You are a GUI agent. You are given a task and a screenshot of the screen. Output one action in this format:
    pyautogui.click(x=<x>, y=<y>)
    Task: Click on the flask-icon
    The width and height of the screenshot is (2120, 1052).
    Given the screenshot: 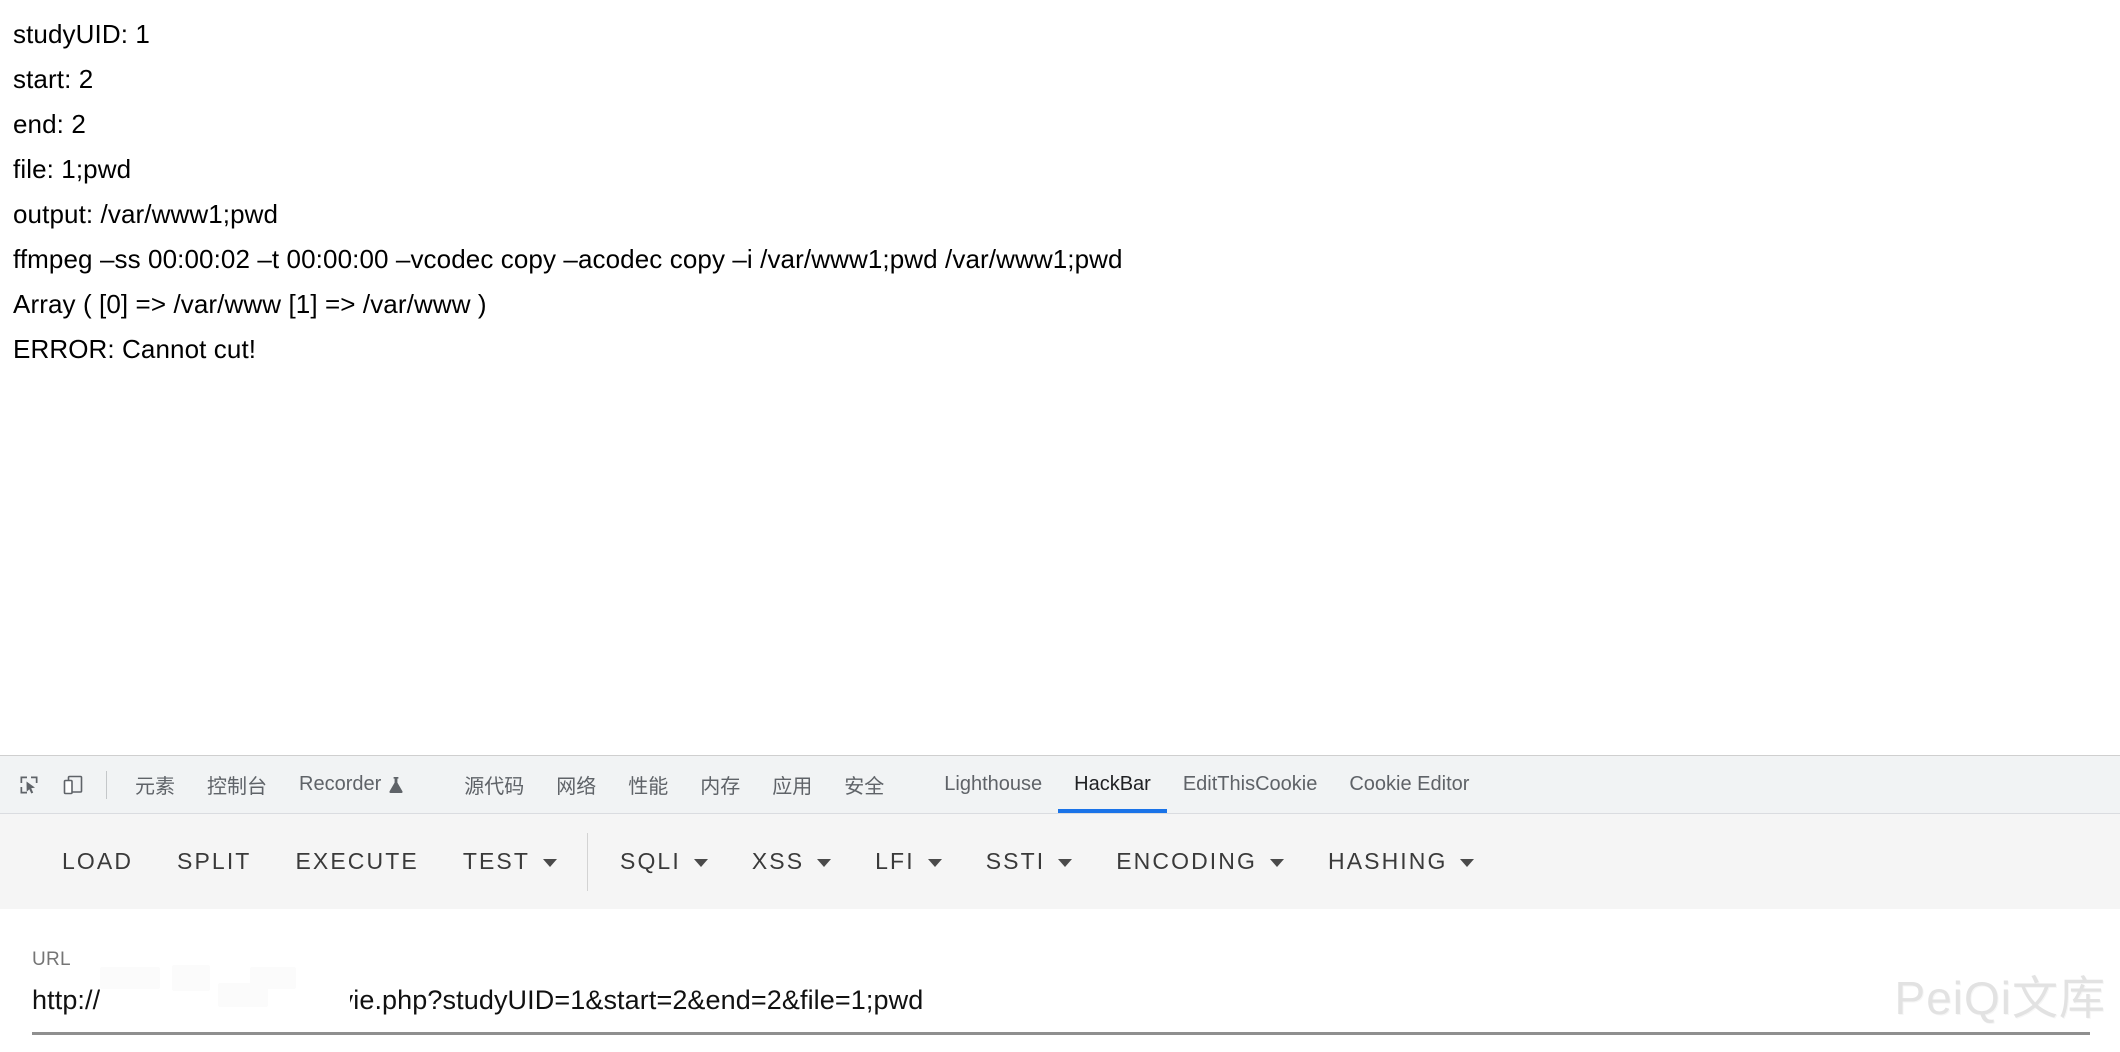 What is the action you would take?
    pyautogui.click(x=396, y=785)
    